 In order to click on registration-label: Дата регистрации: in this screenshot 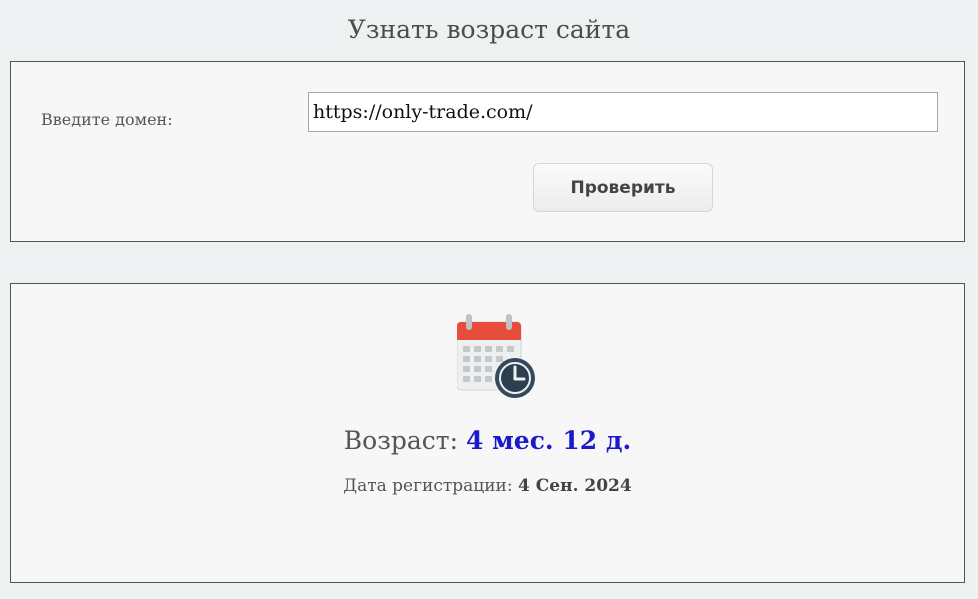, I will do `click(428, 486)`.